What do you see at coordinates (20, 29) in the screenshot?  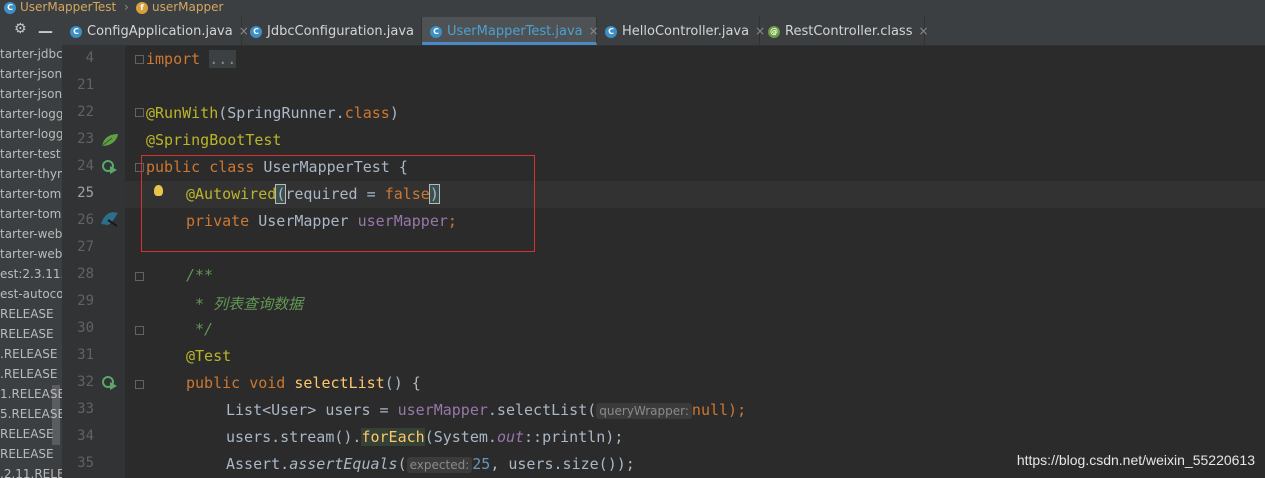 I see `gear-icon: ⚙` at bounding box center [20, 29].